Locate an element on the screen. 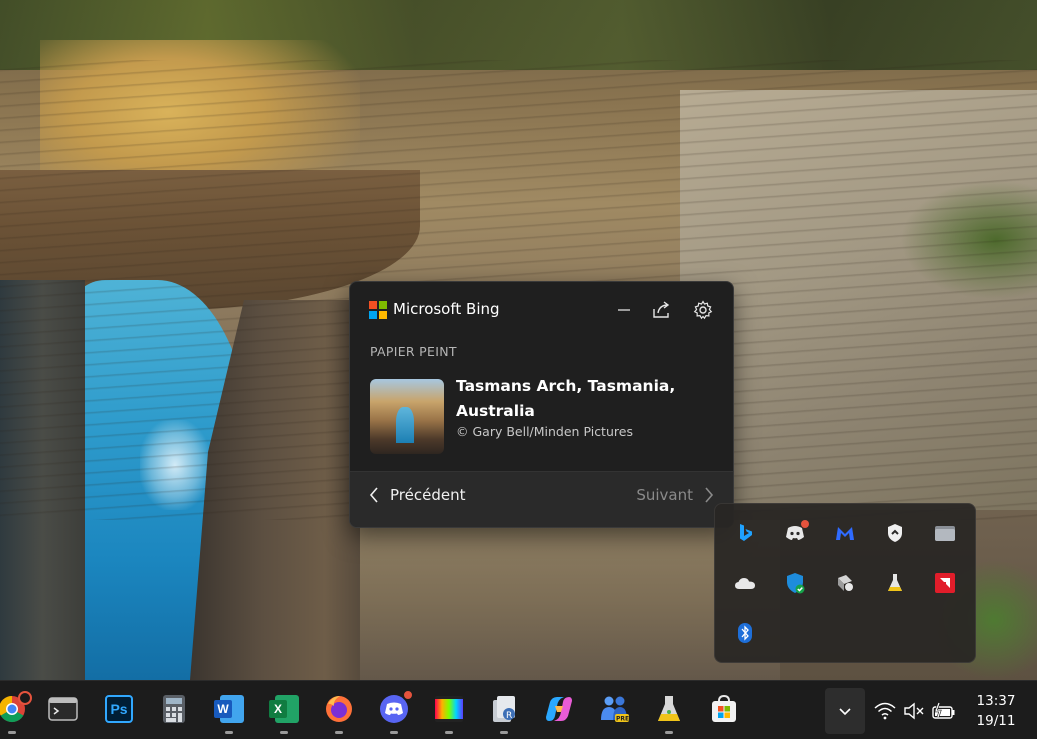 The height and width of the screenshot is (739, 1037). chevron-down-icon is located at coordinates (845, 712).